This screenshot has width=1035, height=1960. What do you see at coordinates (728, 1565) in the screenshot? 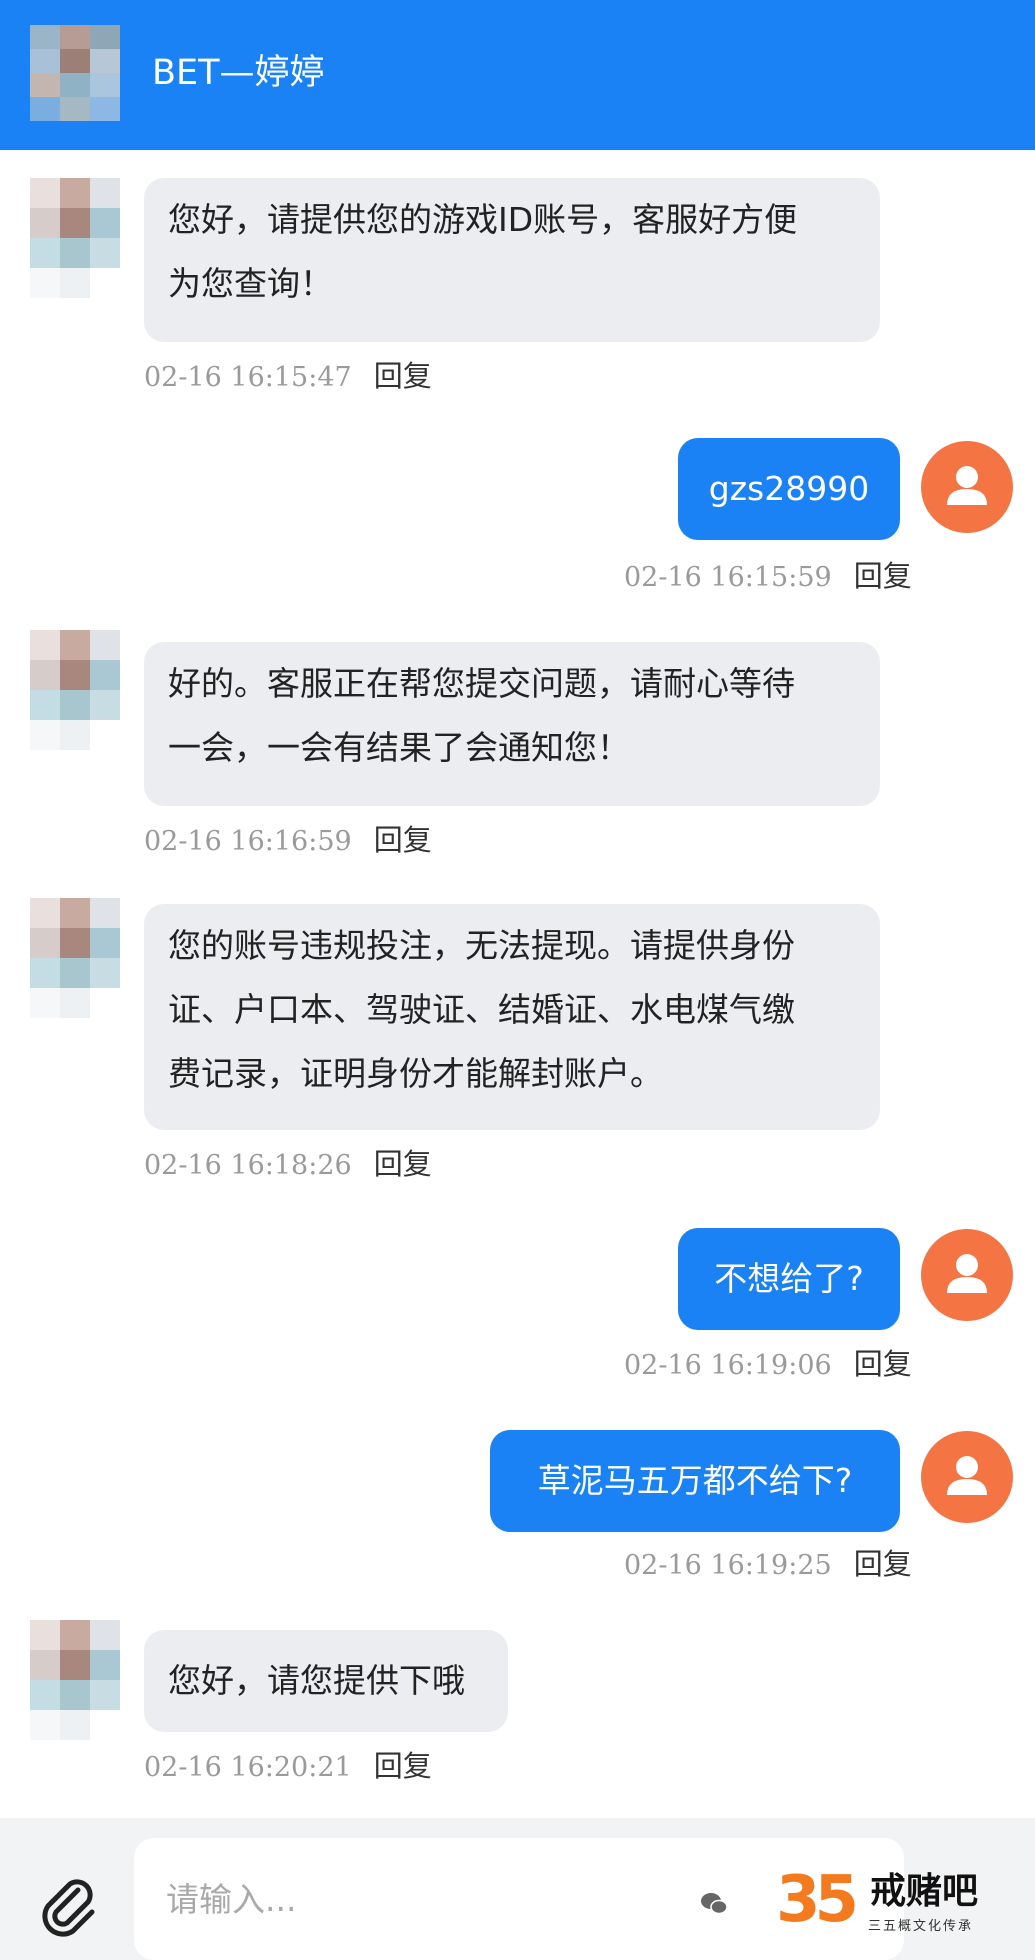
I see `message-timestamp: 02-16 16:19:25` at bounding box center [728, 1565].